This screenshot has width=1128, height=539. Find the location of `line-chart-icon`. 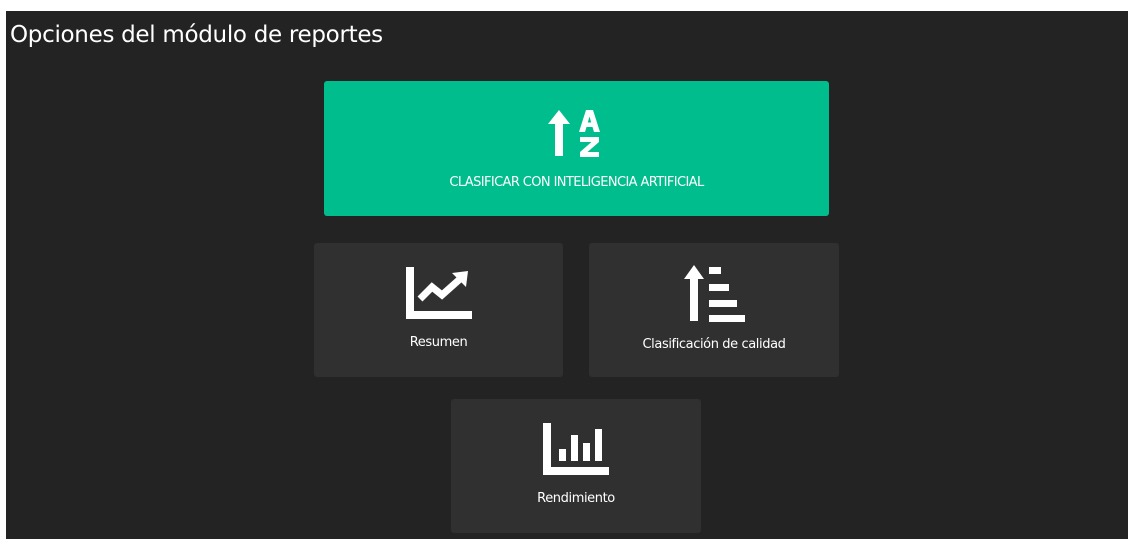

line-chart-icon is located at coordinates (438, 293).